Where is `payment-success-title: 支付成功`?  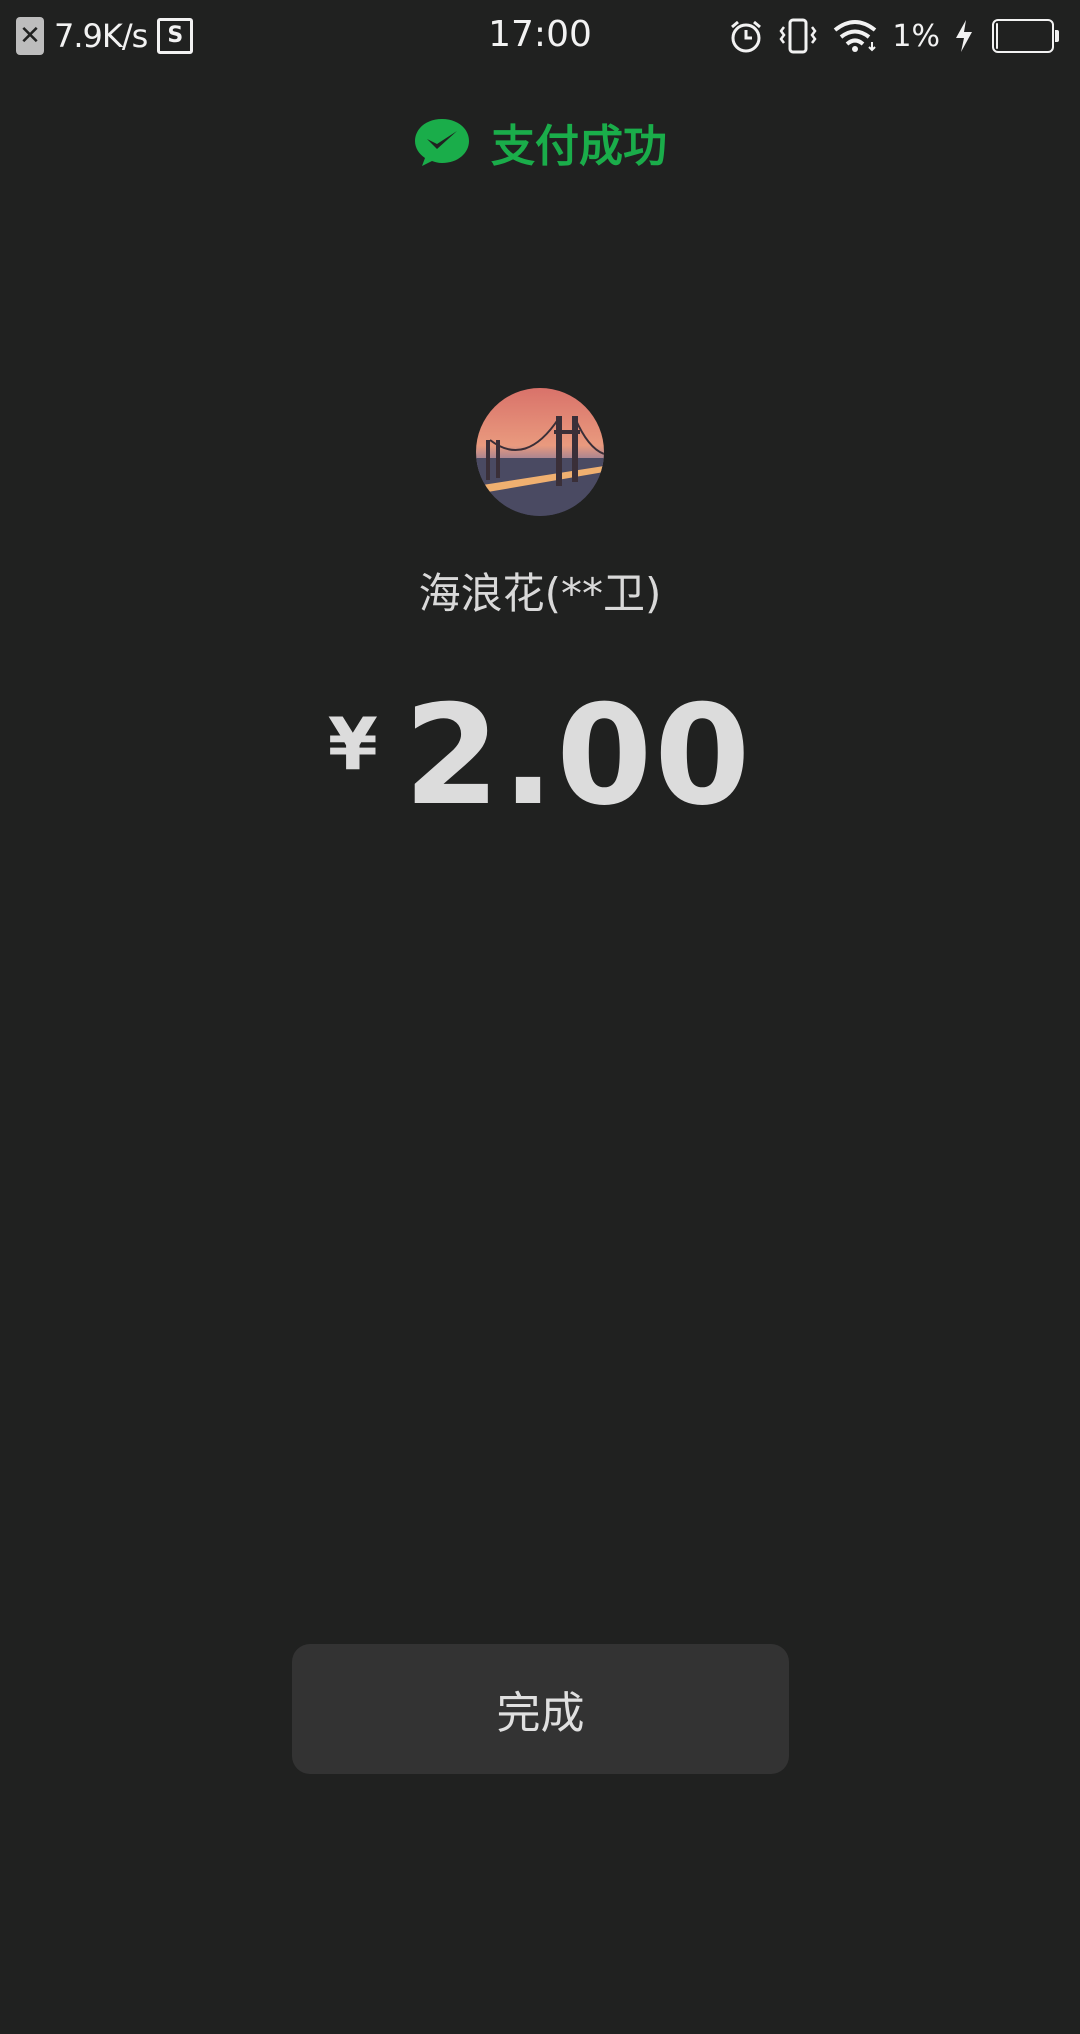
payment-success-title: 支付成功 is located at coordinates (579, 146).